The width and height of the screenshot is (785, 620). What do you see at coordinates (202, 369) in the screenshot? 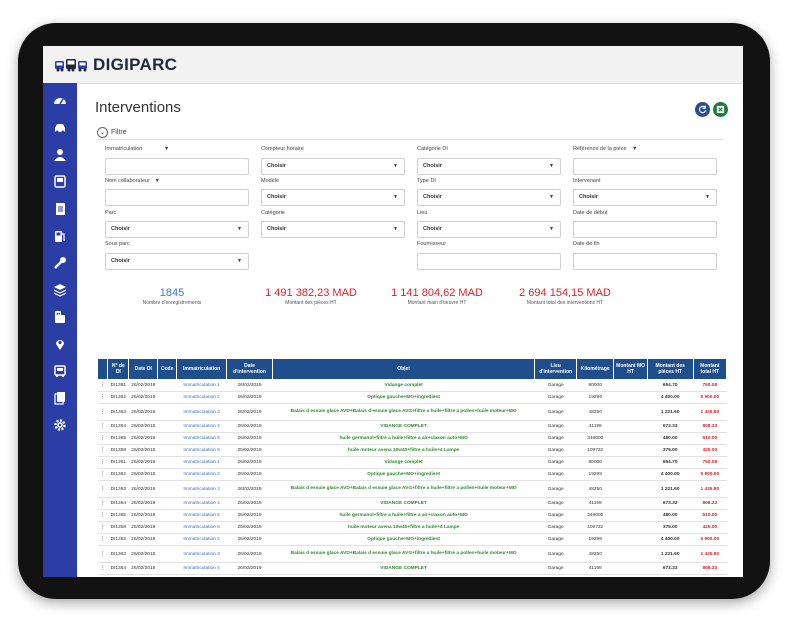
I see `column-header: Immatriculation` at bounding box center [202, 369].